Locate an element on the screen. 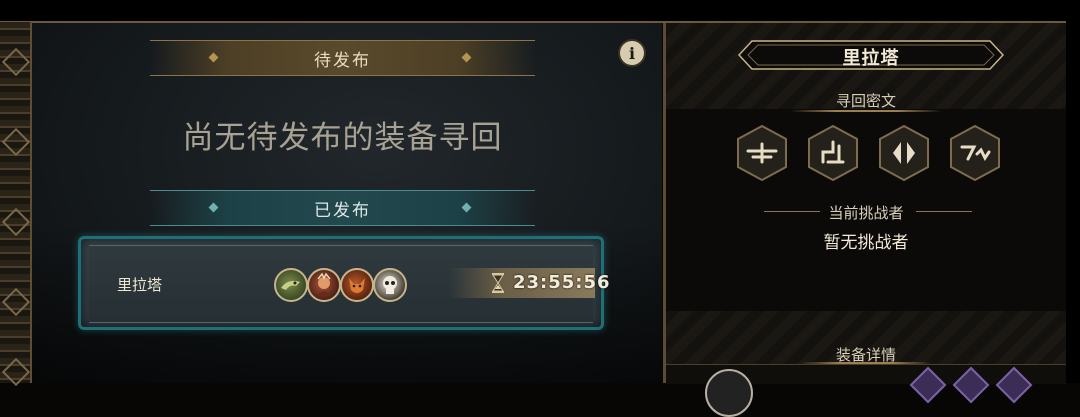 The image size is (1080, 417). pending-empty-message: 尚无待发布的装备寻回 is located at coordinates (342, 138).